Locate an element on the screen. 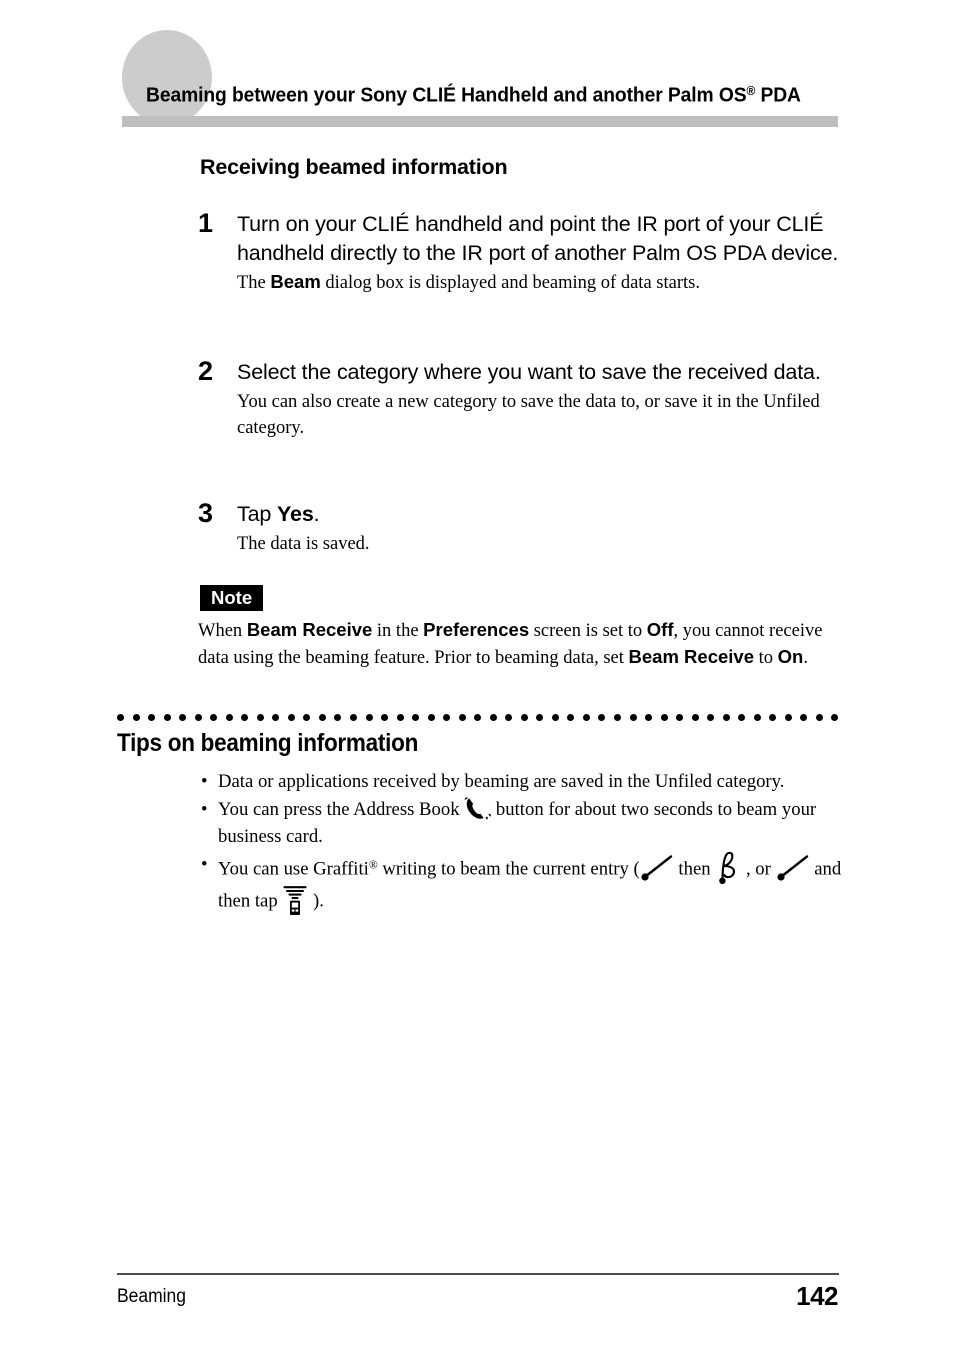  step-sub-bold: Beam is located at coordinates (295, 281).